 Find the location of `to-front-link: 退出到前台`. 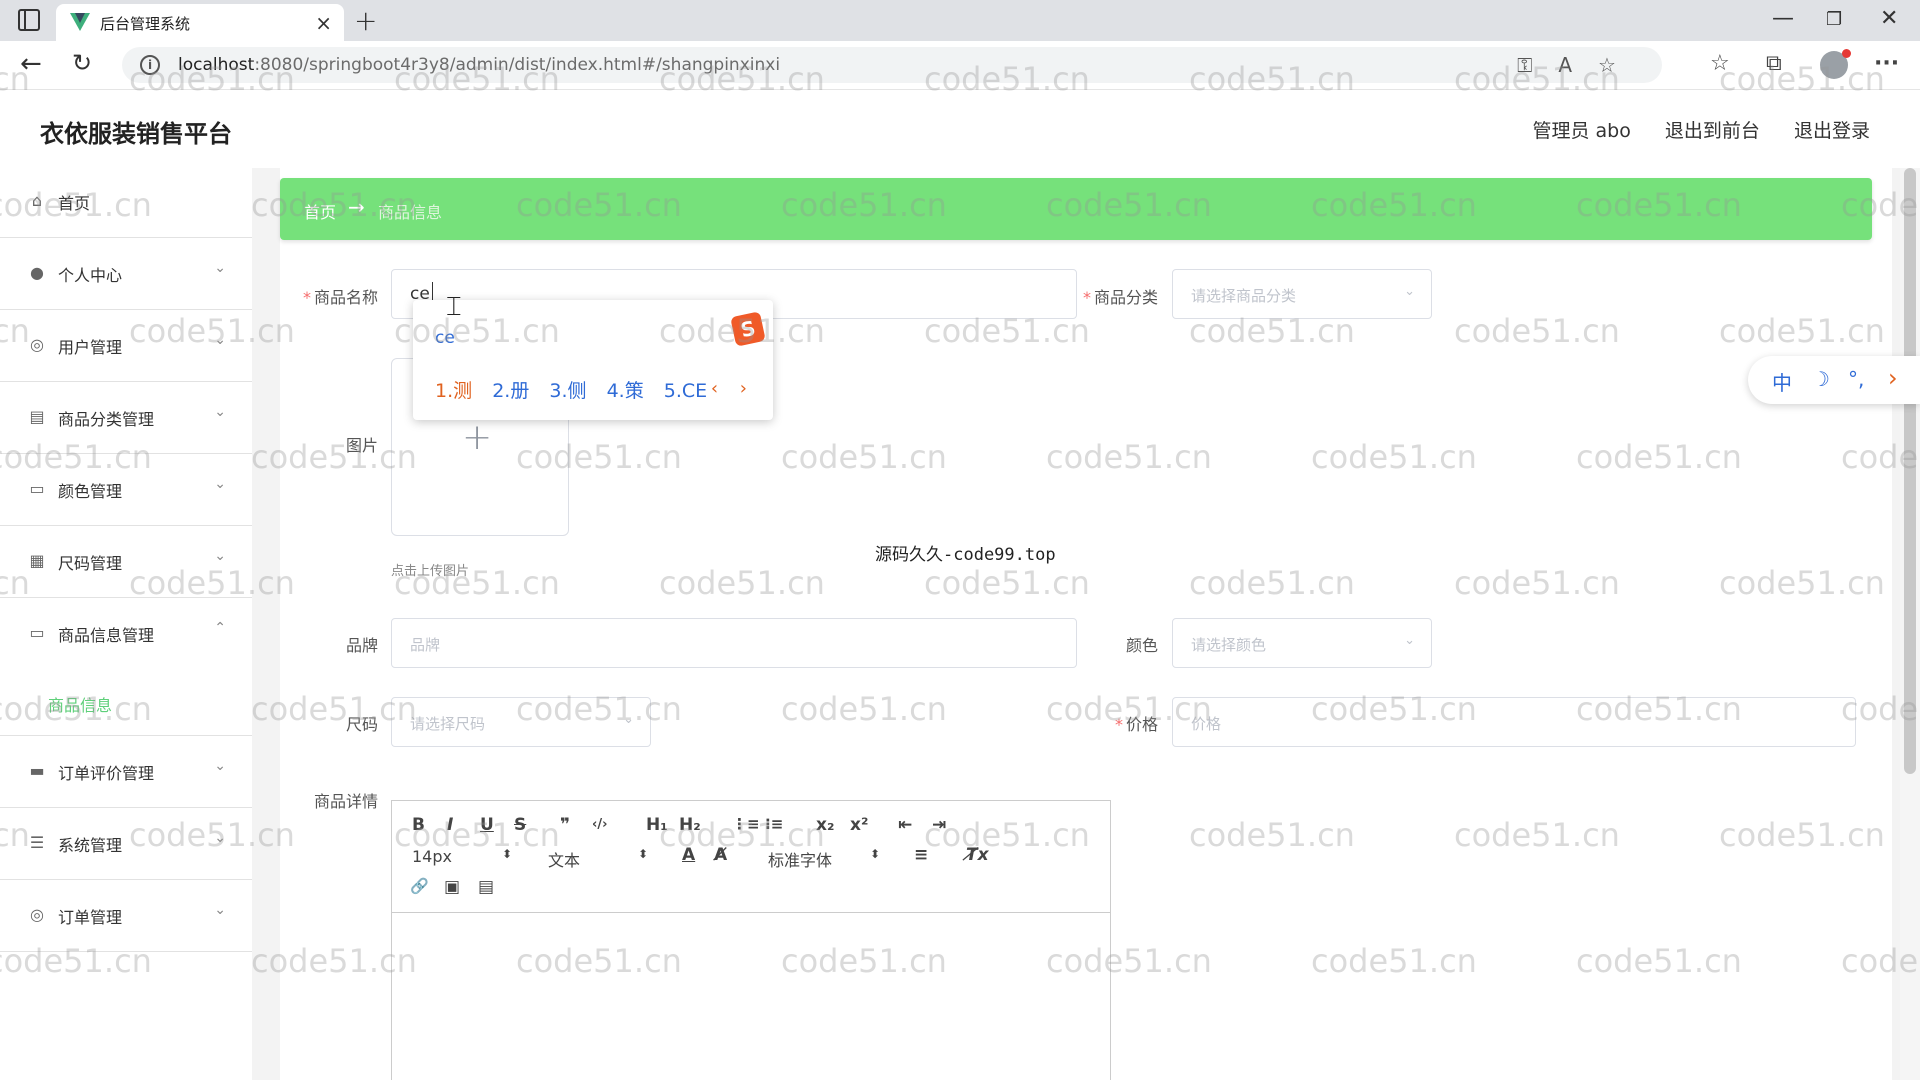

to-front-link: 退出到前台 is located at coordinates (1712, 131).